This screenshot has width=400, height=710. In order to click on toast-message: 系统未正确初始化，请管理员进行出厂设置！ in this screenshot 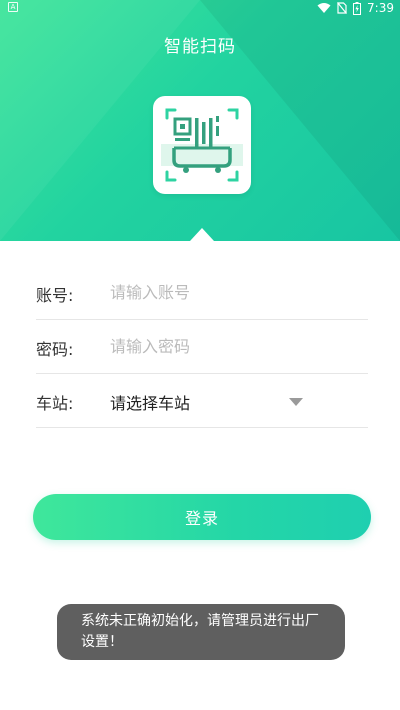, I will do `click(201, 632)`.